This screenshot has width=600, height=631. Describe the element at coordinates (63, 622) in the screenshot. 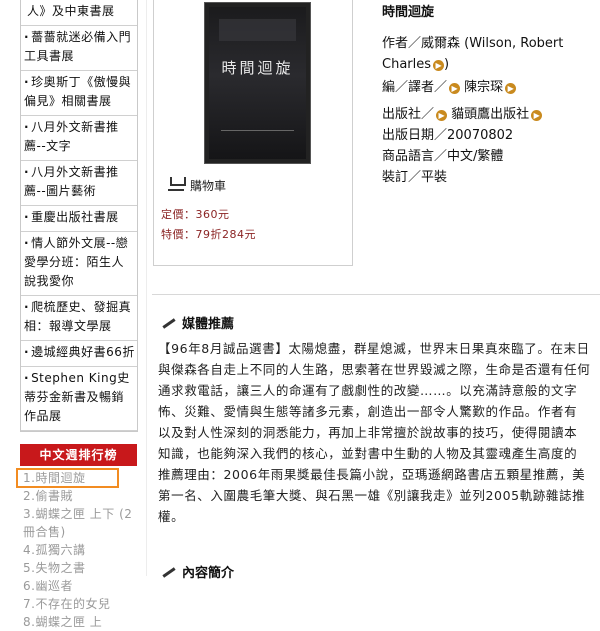

I see `ranking-item-label: 8.蝴蝶之匣 上` at that location.